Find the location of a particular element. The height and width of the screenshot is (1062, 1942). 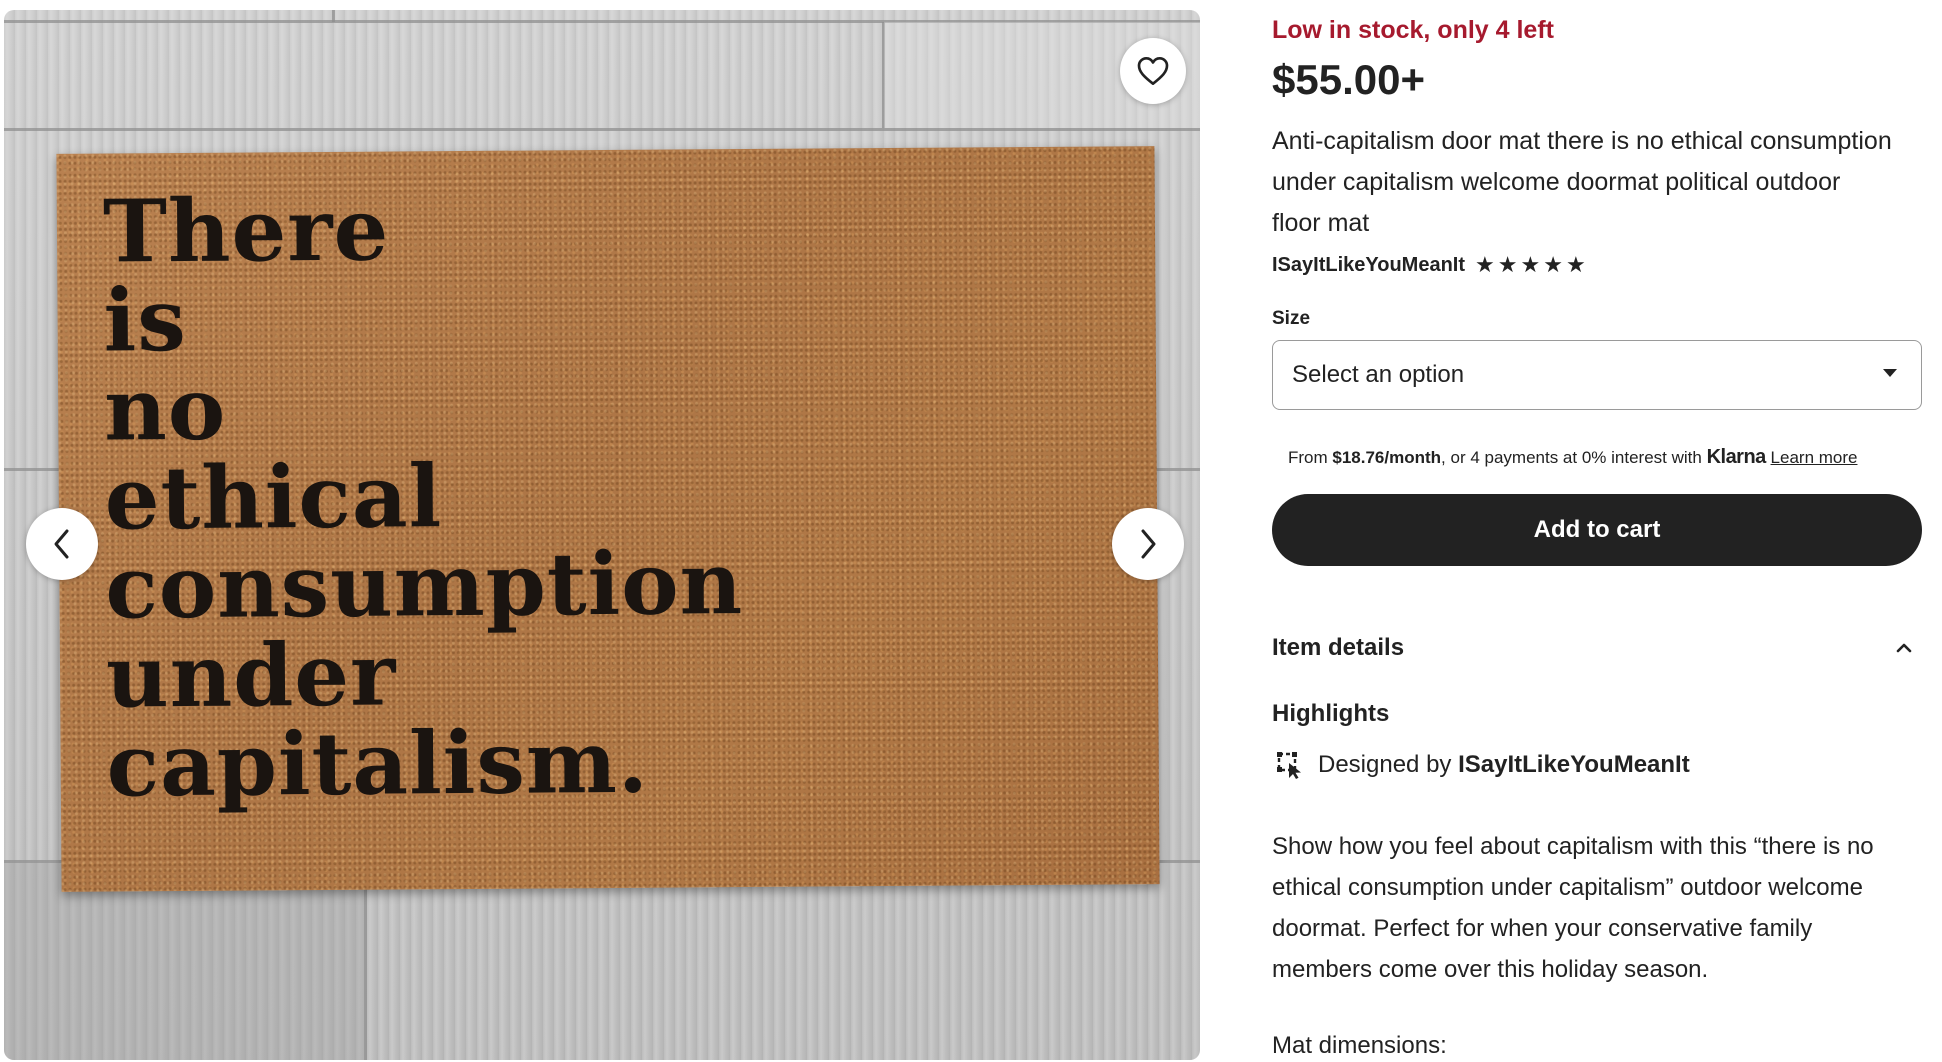

chevron-up-icon is located at coordinates (1904, 648).